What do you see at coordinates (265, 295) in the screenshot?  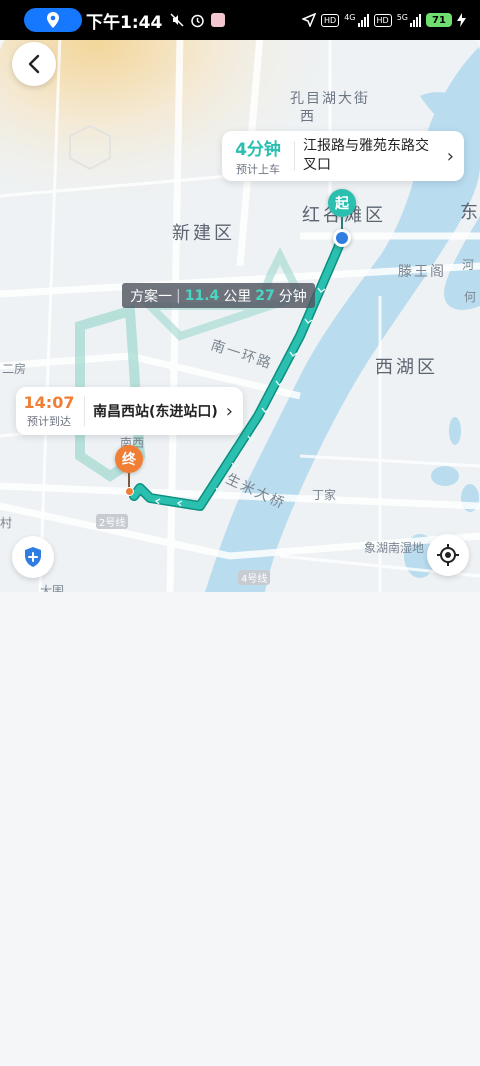 I see `route-duration: 27` at bounding box center [265, 295].